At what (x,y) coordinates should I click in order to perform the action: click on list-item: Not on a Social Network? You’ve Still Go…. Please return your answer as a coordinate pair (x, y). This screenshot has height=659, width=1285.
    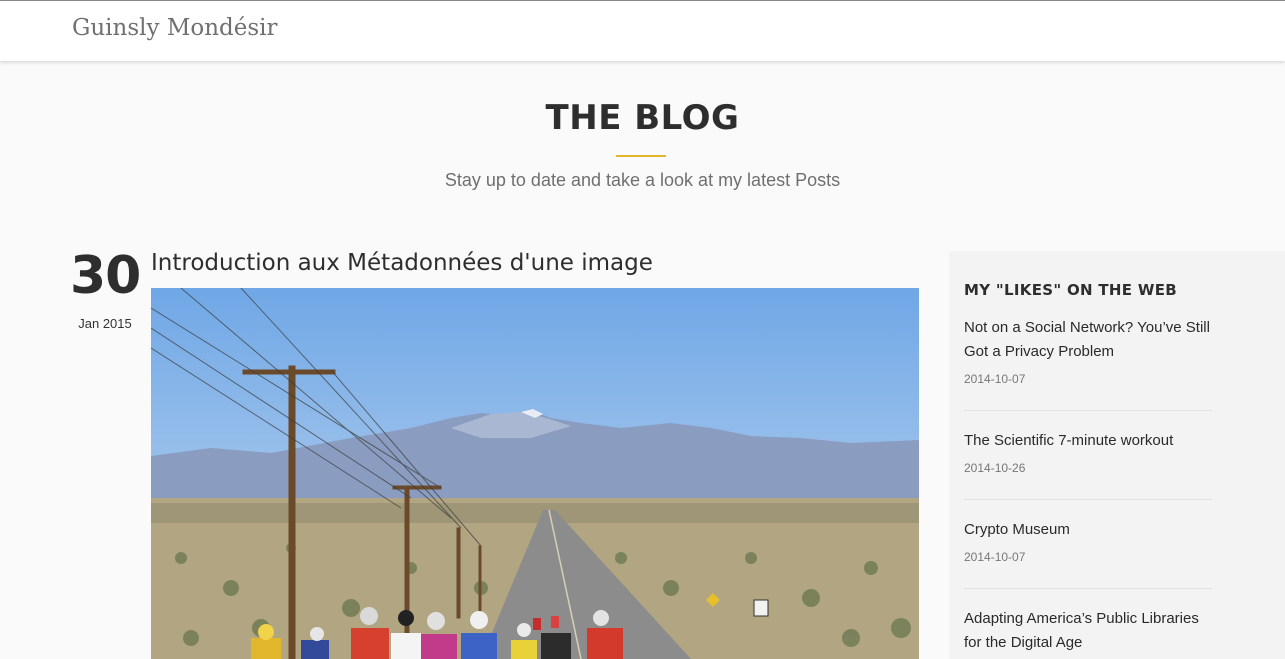
    Looking at the image, I should click on (1088, 363).